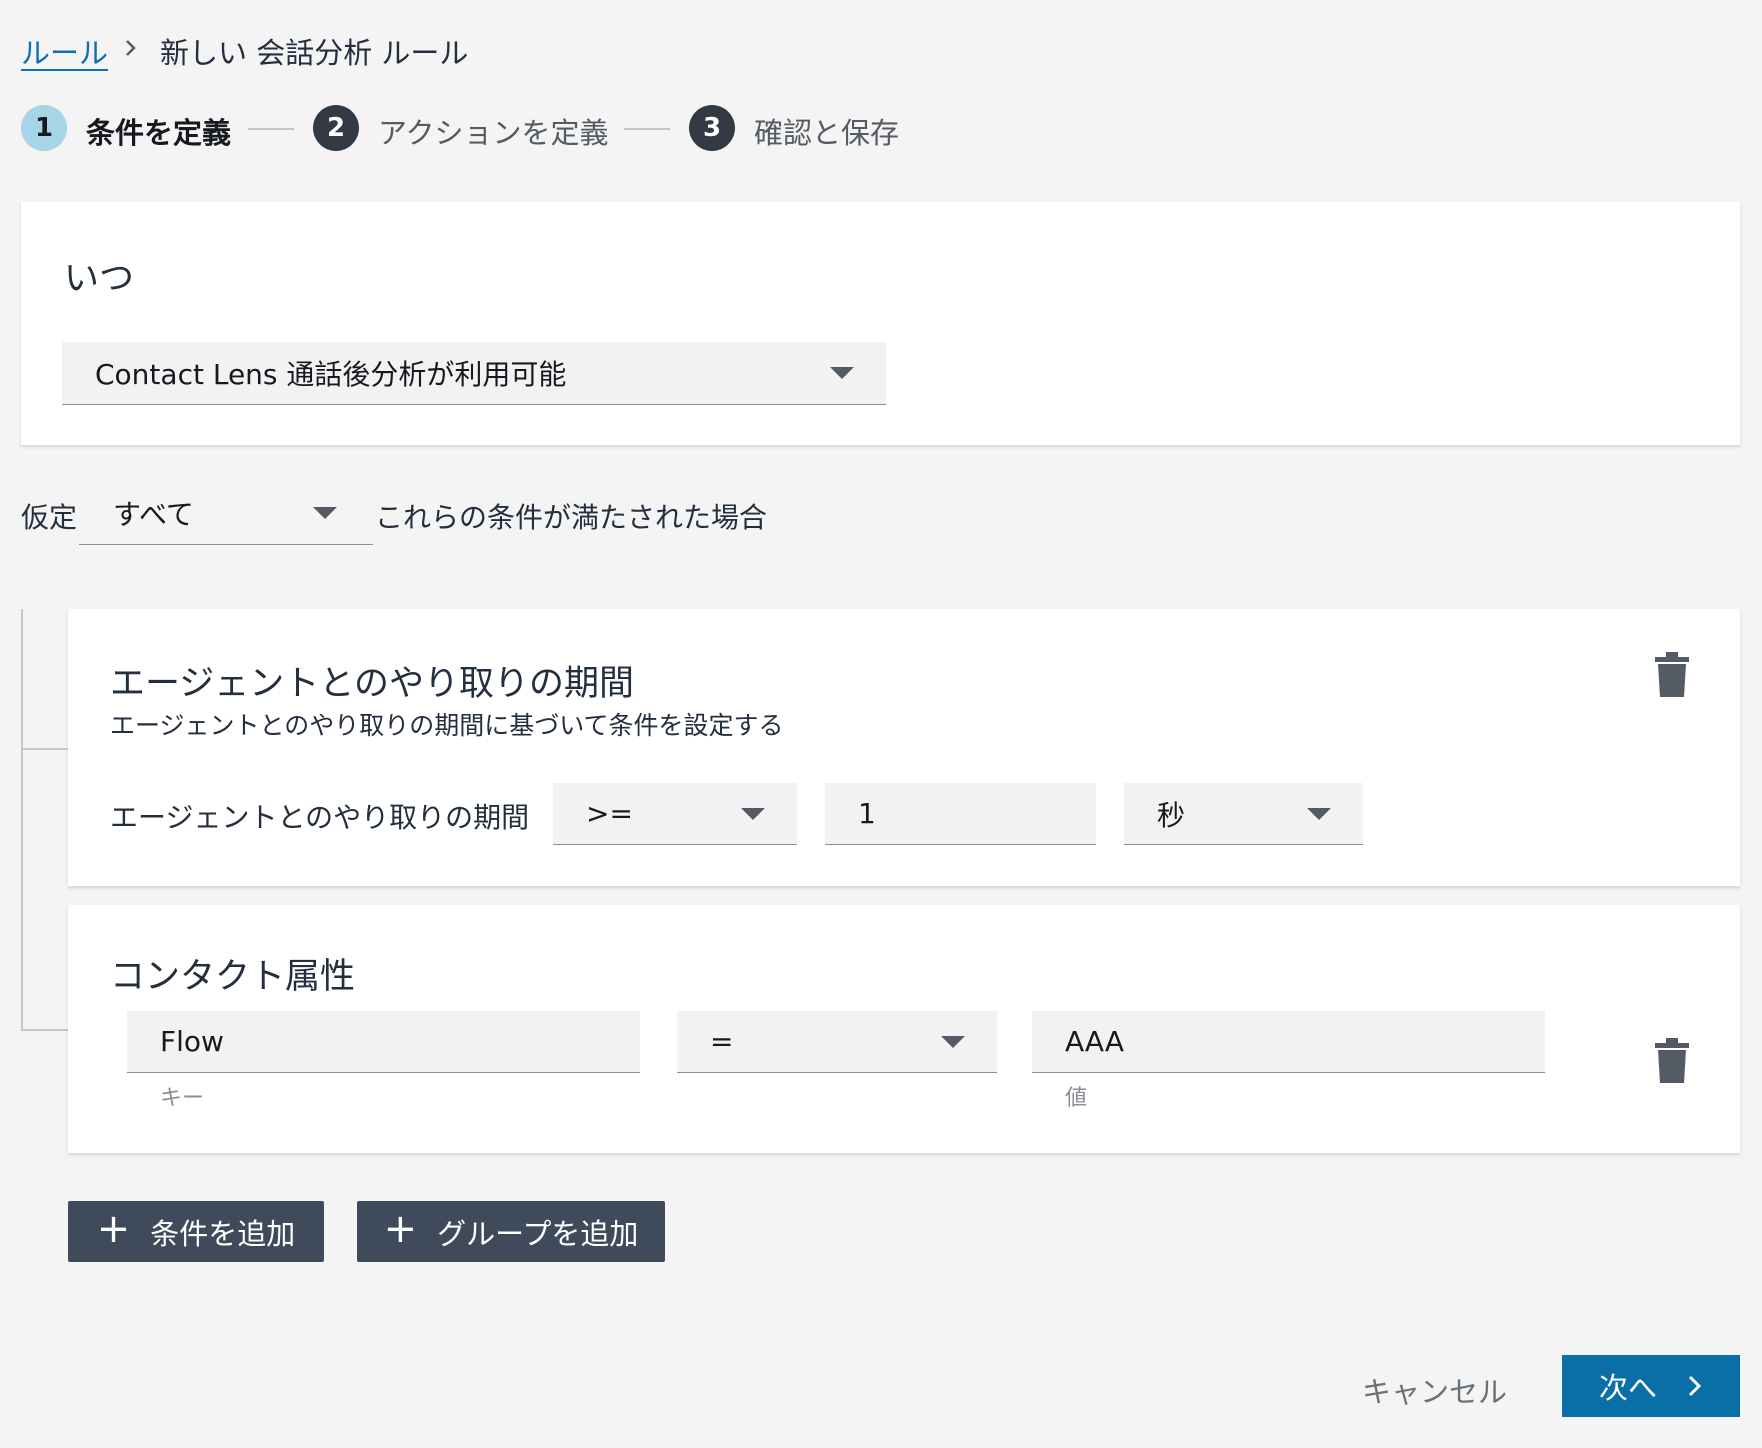  What do you see at coordinates (609, 813) in the screenshot?
I see `duration-operator-value: >=` at bounding box center [609, 813].